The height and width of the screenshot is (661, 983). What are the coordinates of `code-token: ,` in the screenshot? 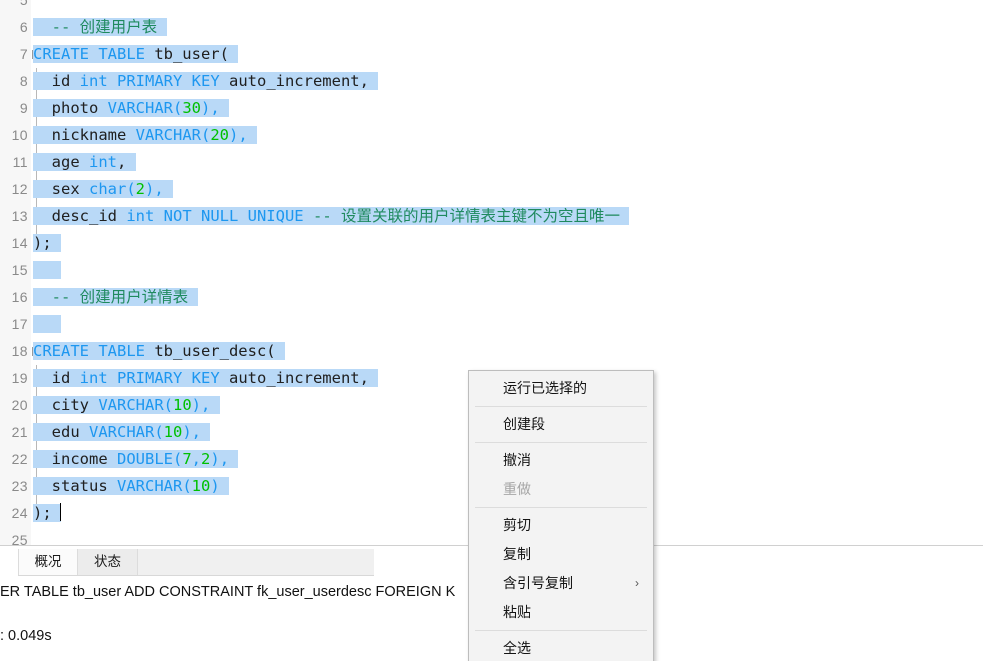 It's located at (196, 459).